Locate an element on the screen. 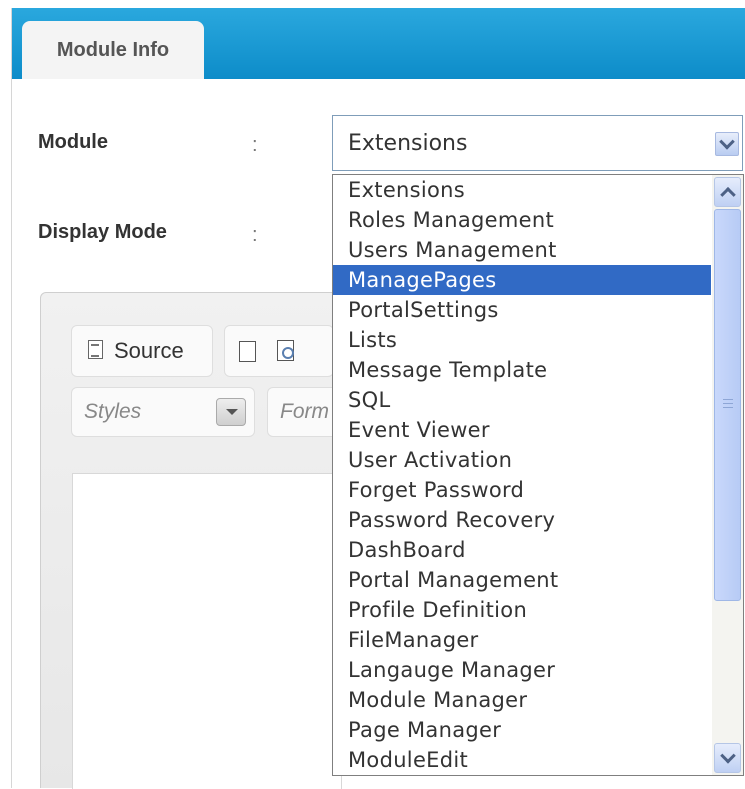 This screenshot has height=789, width=745. dropdown-option: Lists is located at coordinates (522, 340).